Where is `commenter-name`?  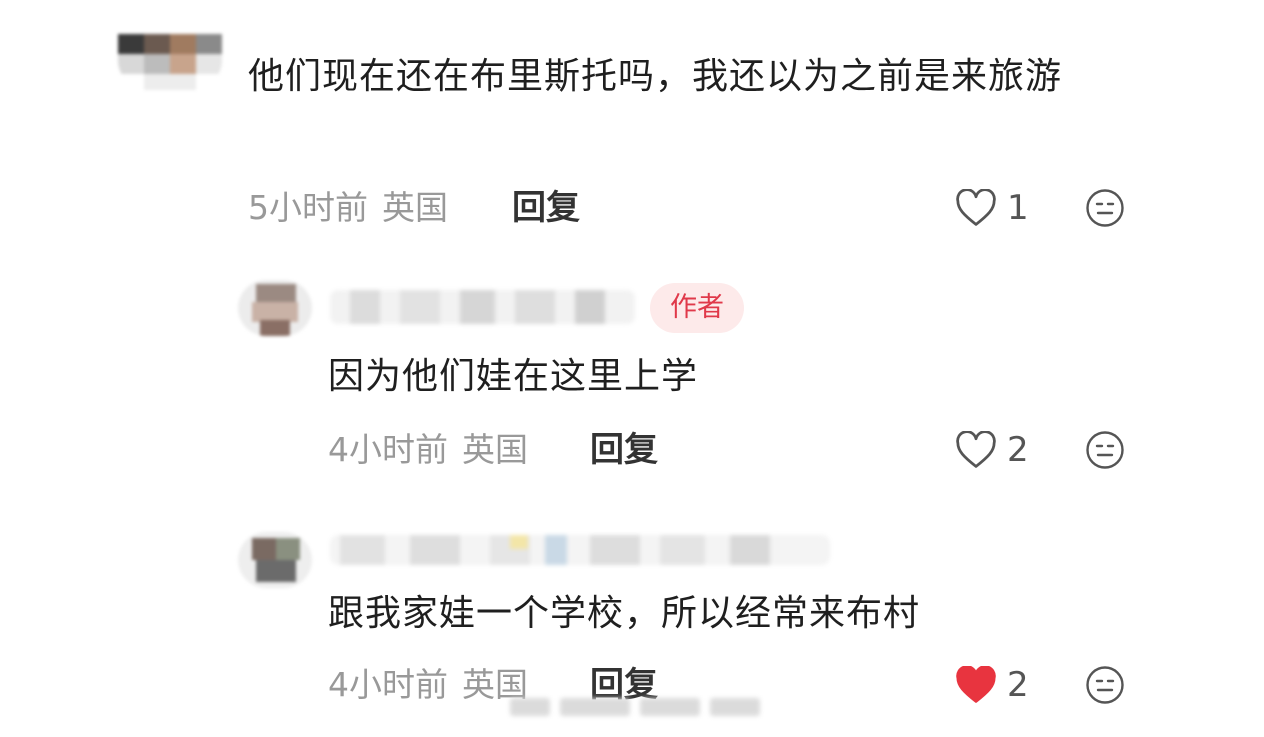
commenter-name is located at coordinates (580, 550).